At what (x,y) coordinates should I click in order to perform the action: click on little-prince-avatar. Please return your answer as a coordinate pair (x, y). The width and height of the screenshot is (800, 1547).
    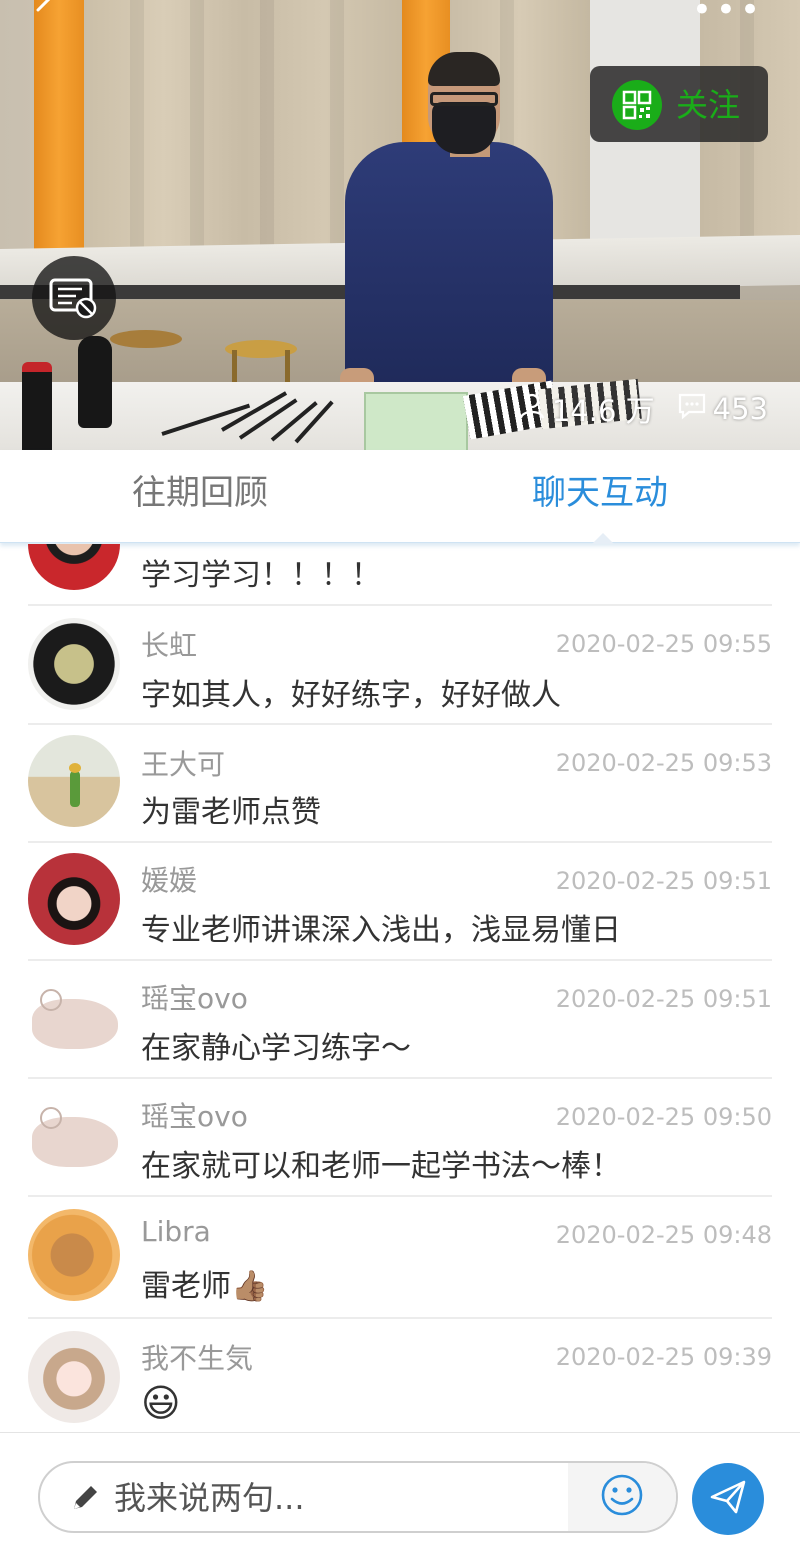
    Looking at the image, I should click on (74, 781).